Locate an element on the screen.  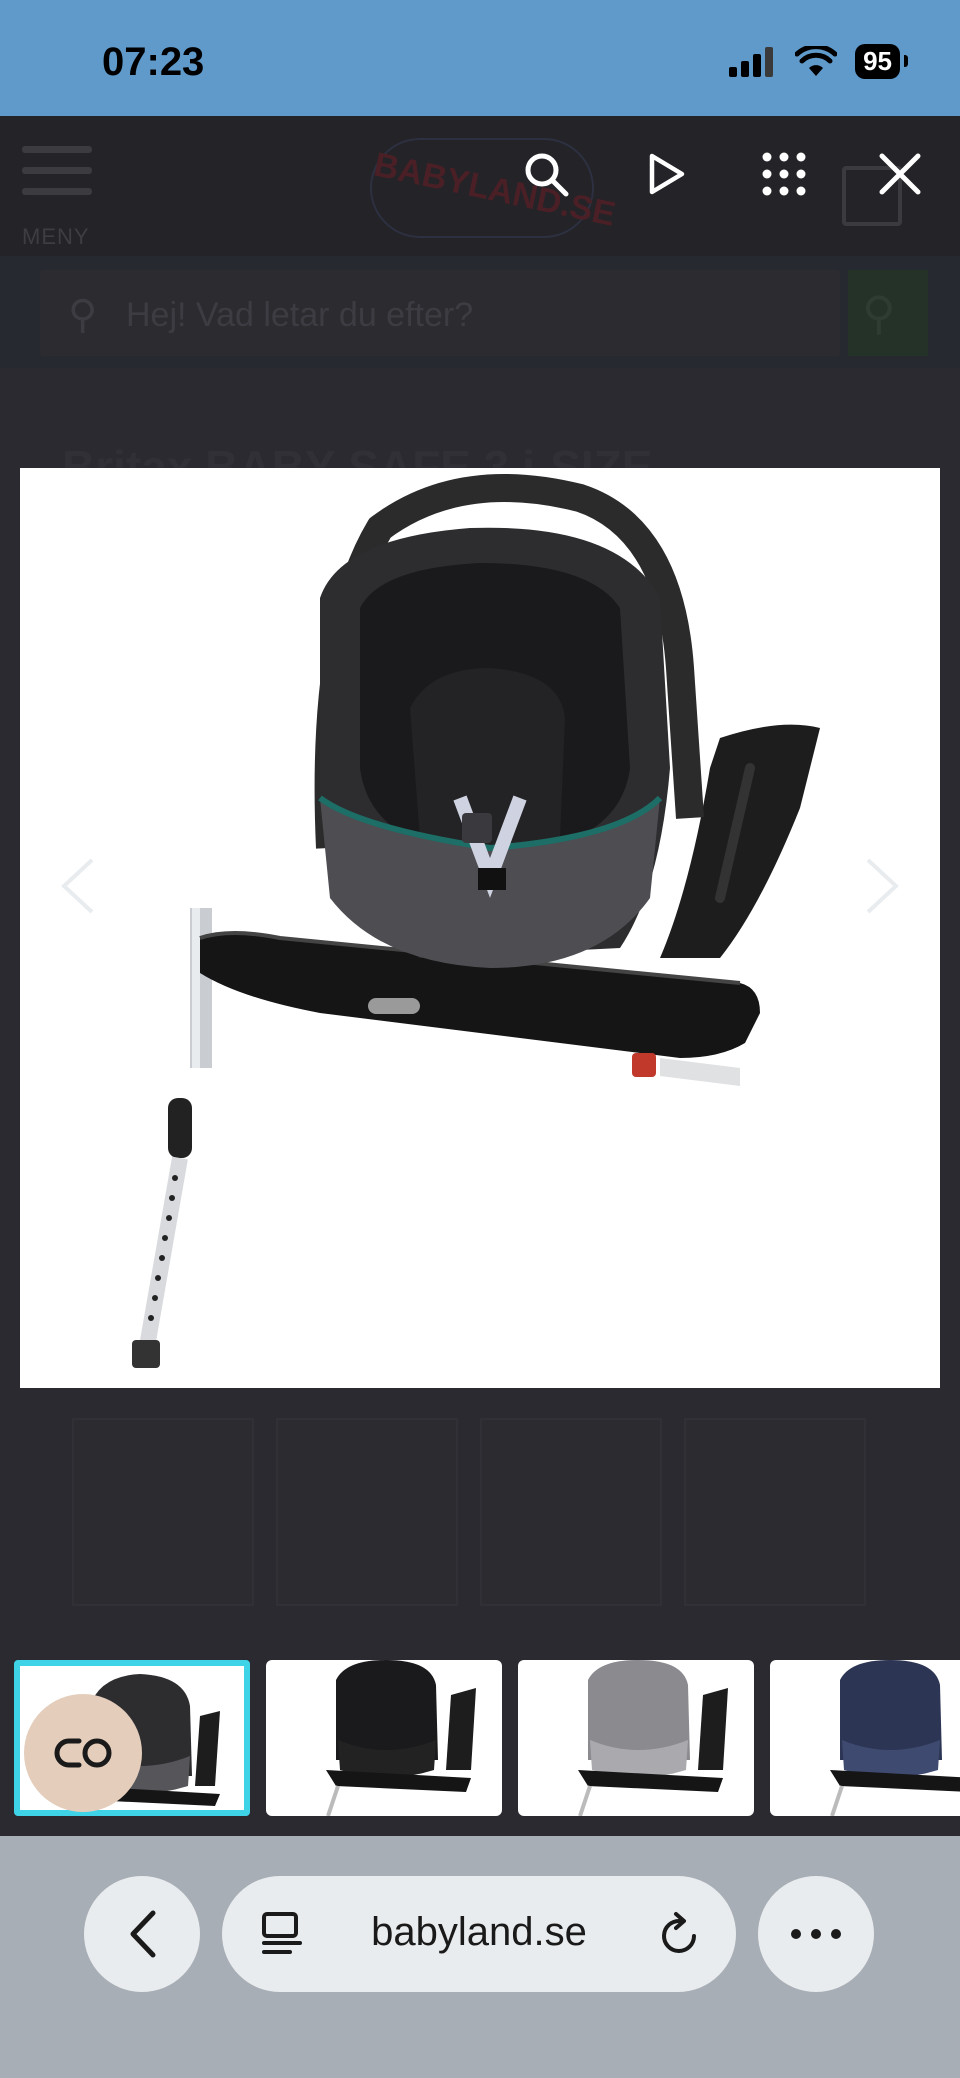
close-icon is located at coordinates (900, 174).